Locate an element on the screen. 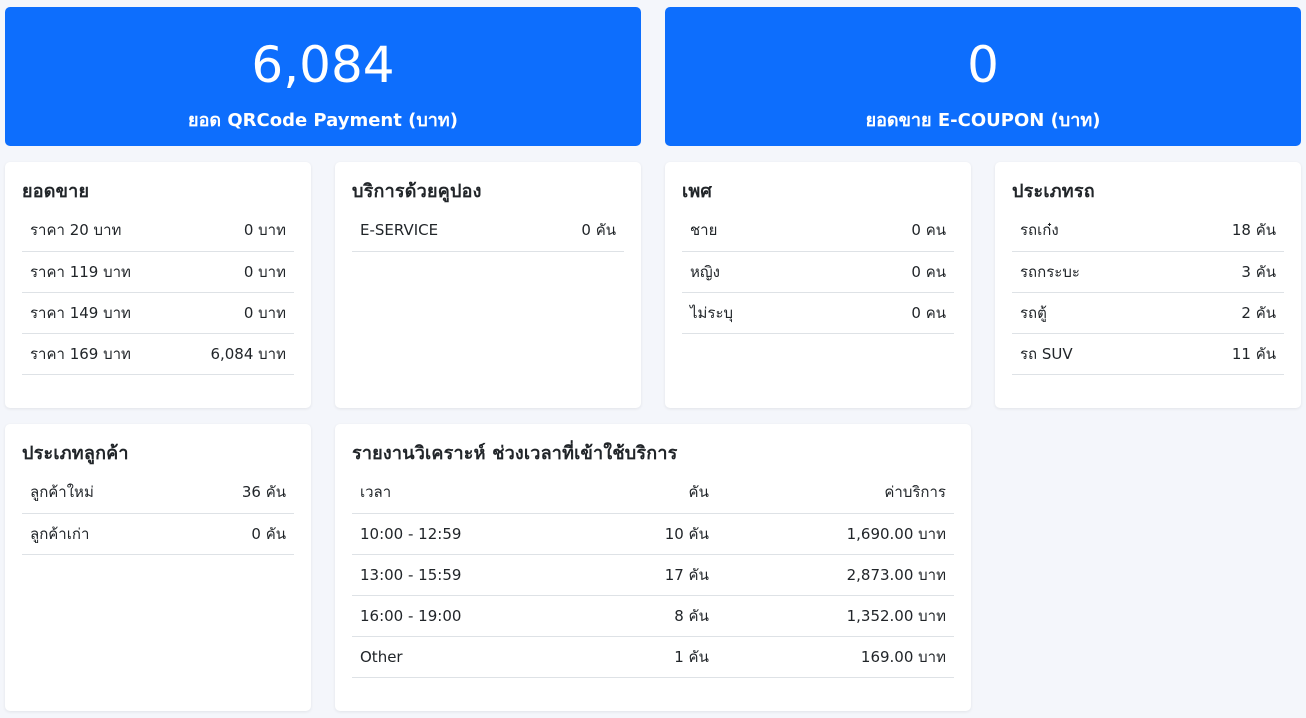 The height and width of the screenshot is (718, 1306). table-row: ราคา 149 บาท 0 บาท is located at coordinates (158, 313).